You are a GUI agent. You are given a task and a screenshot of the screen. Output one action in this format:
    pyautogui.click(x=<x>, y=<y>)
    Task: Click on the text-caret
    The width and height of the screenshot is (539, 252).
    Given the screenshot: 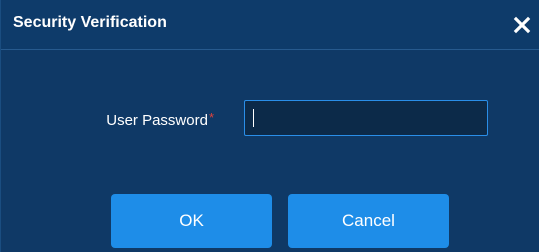 What is the action you would take?
    pyautogui.click(x=253, y=118)
    